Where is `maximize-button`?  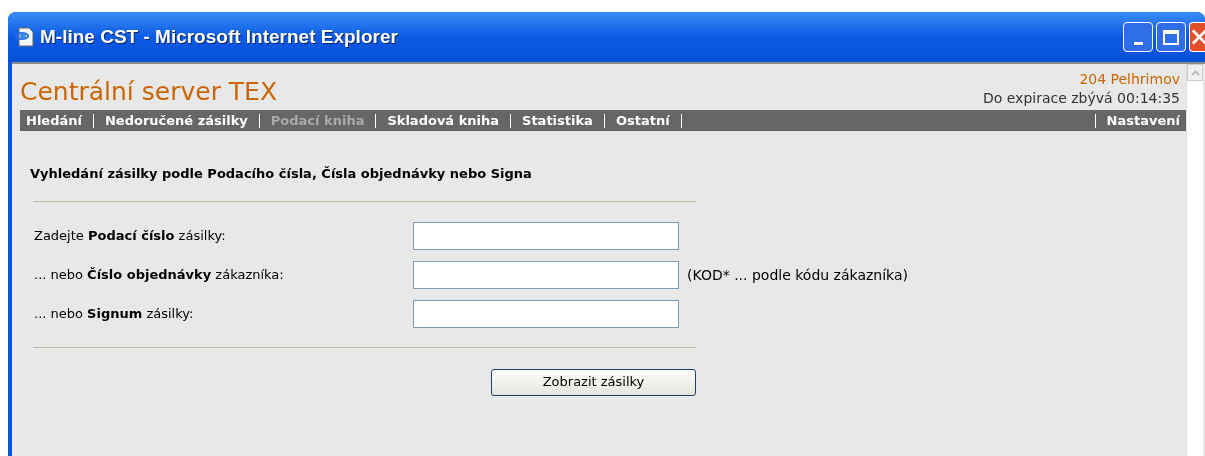 maximize-button is located at coordinates (1171, 37).